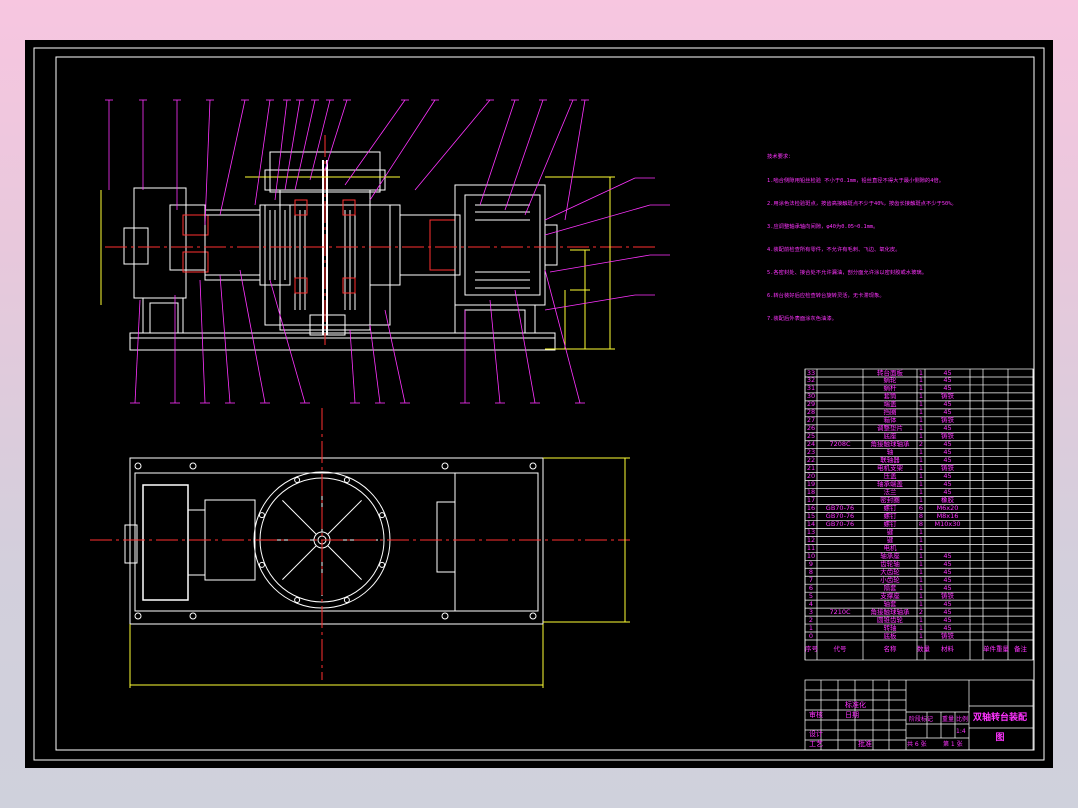 Image resolution: width=1078 pixels, height=808 pixels. Describe the element at coordinates (811, 484) in the screenshot. I see `bom-row-number: 19` at that location.